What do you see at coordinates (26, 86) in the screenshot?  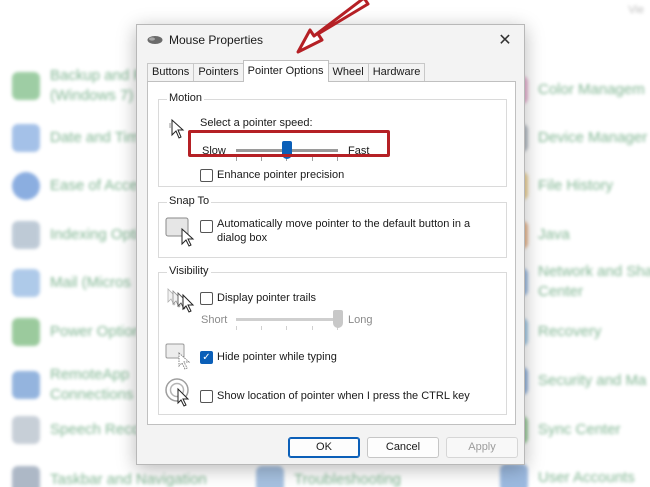 I see `backup-icon` at bounding box center [26, 86].